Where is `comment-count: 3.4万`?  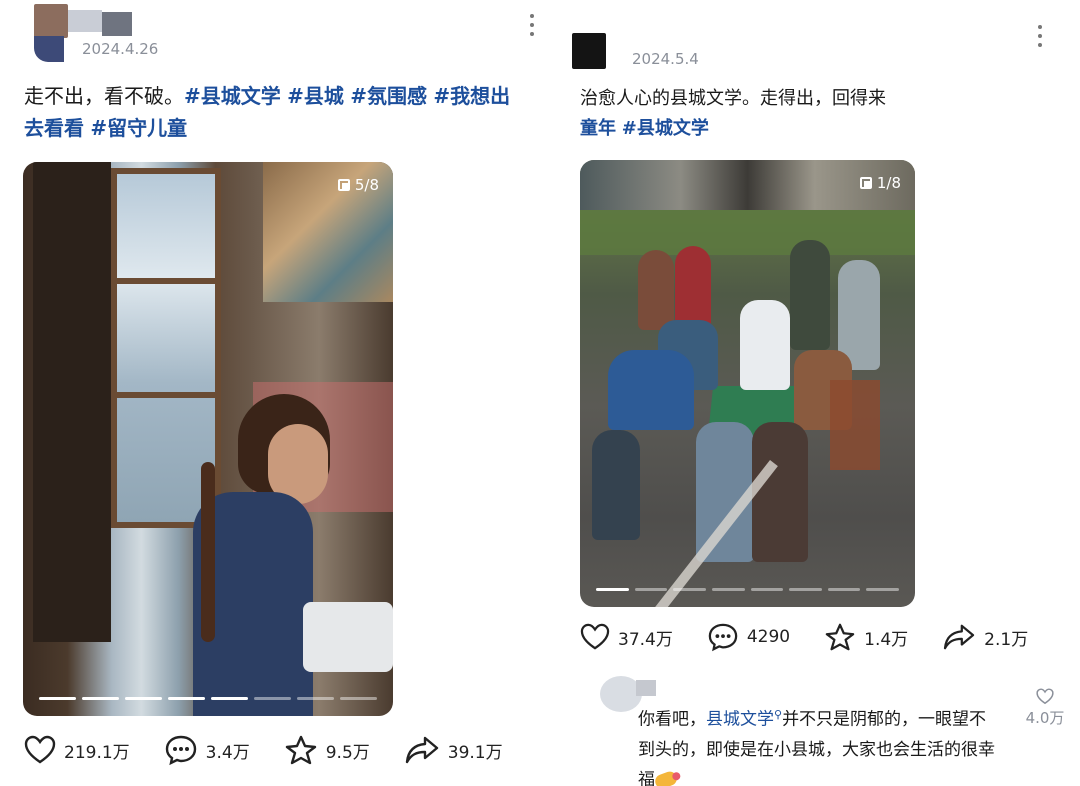
comment-count: 3.4万 is located at coordinates (227, 752).